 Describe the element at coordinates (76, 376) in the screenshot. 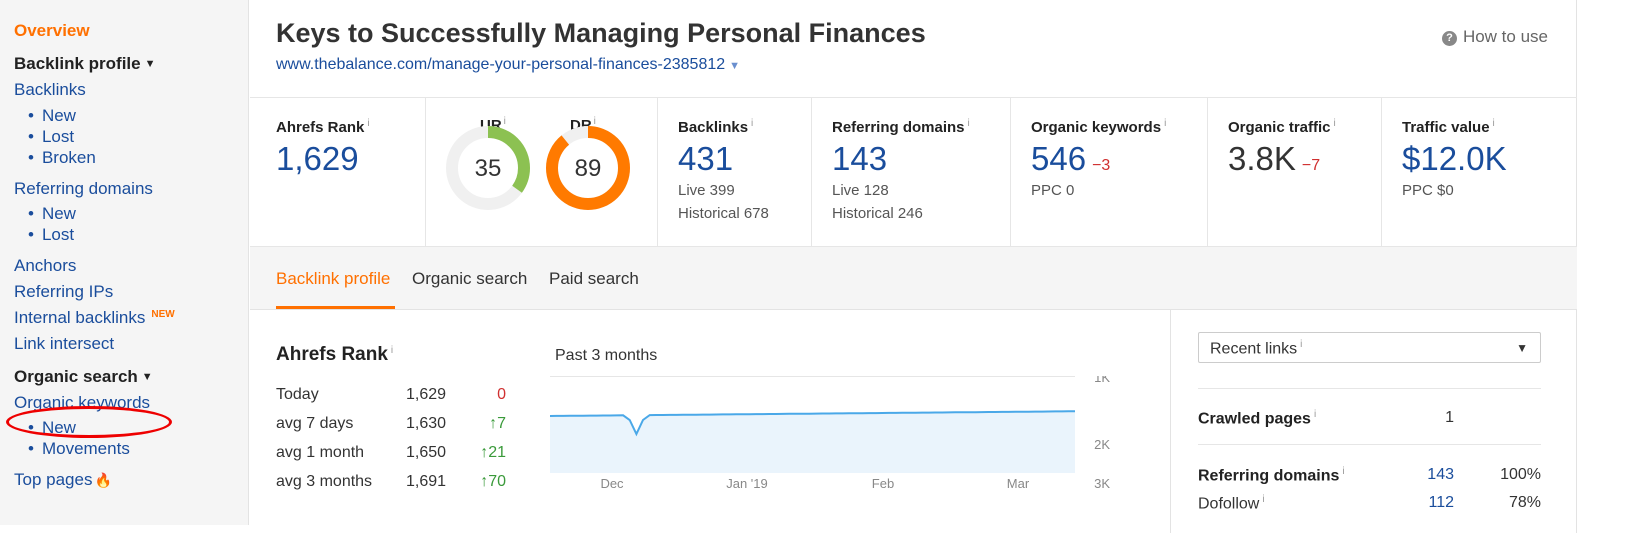

I see `sidebar-section-label: Organic search` at that location.